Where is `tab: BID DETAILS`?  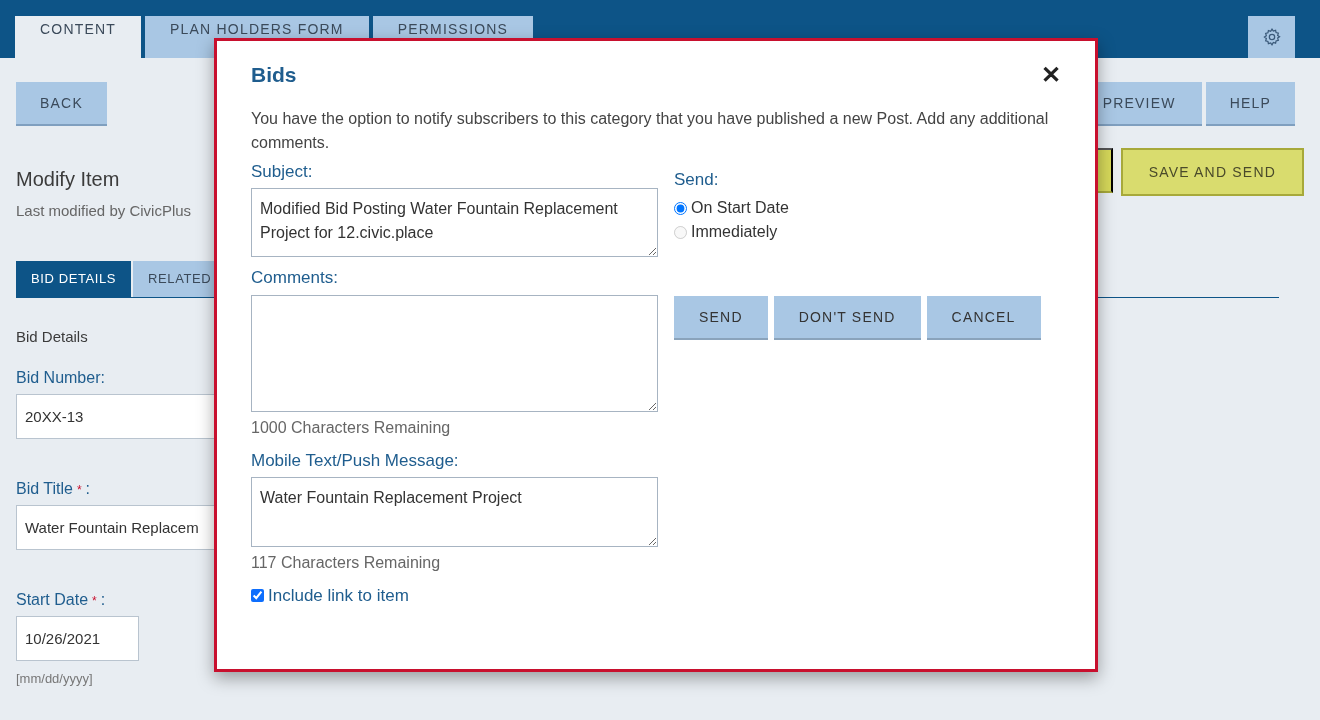
tab: BID DETAILS is located at coordinates (74, 278).